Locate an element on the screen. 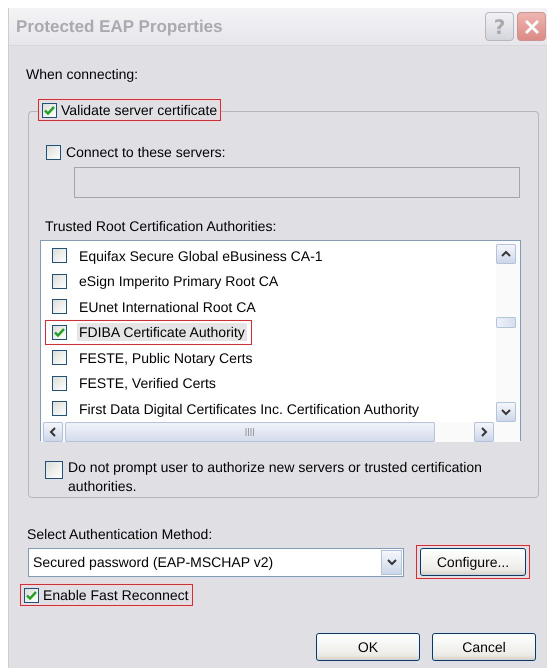  fast-reconnect-row: Enable Fast Reconnect is located at coordinates (106, 595).